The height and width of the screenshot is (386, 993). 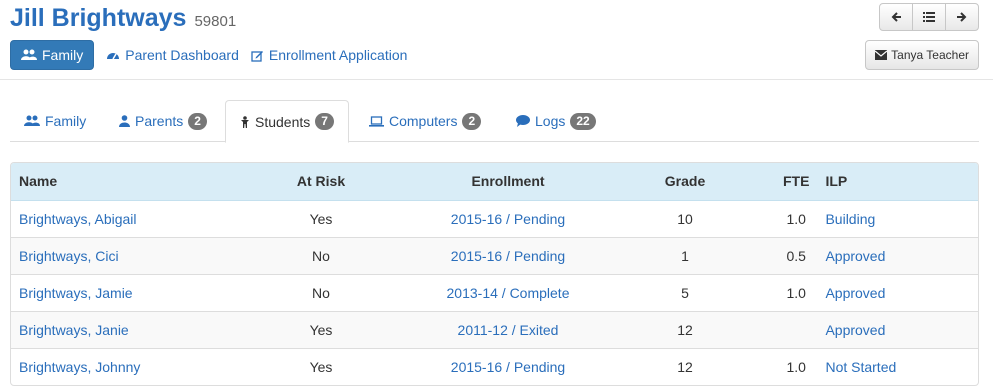 I want to click on record-navigation, so click(x=929, y=17).